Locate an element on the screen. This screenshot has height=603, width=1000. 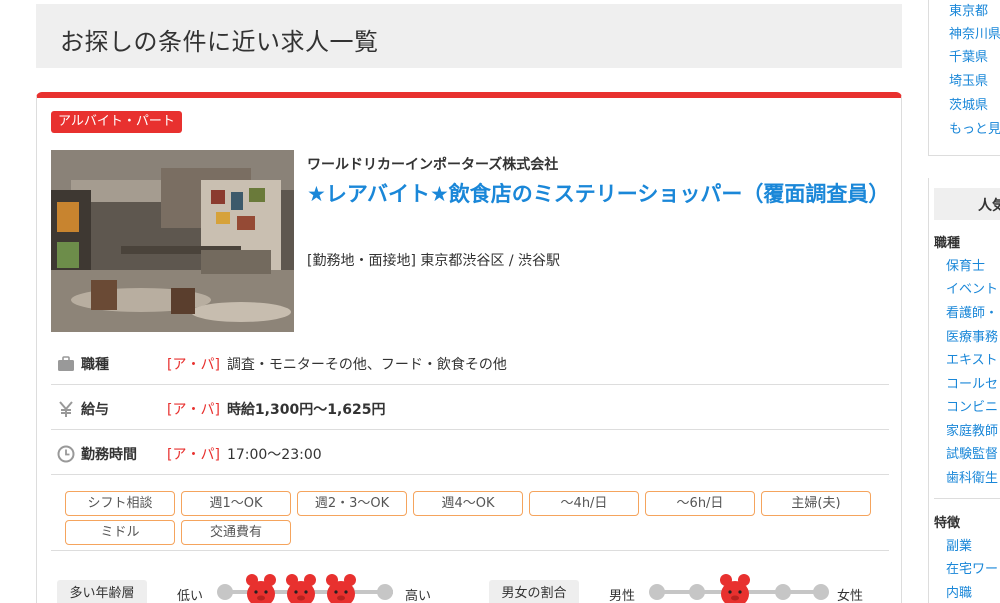
work-hours-value: [ア・パ] 17:00〜23:00 is located at coordinates (244, 454).